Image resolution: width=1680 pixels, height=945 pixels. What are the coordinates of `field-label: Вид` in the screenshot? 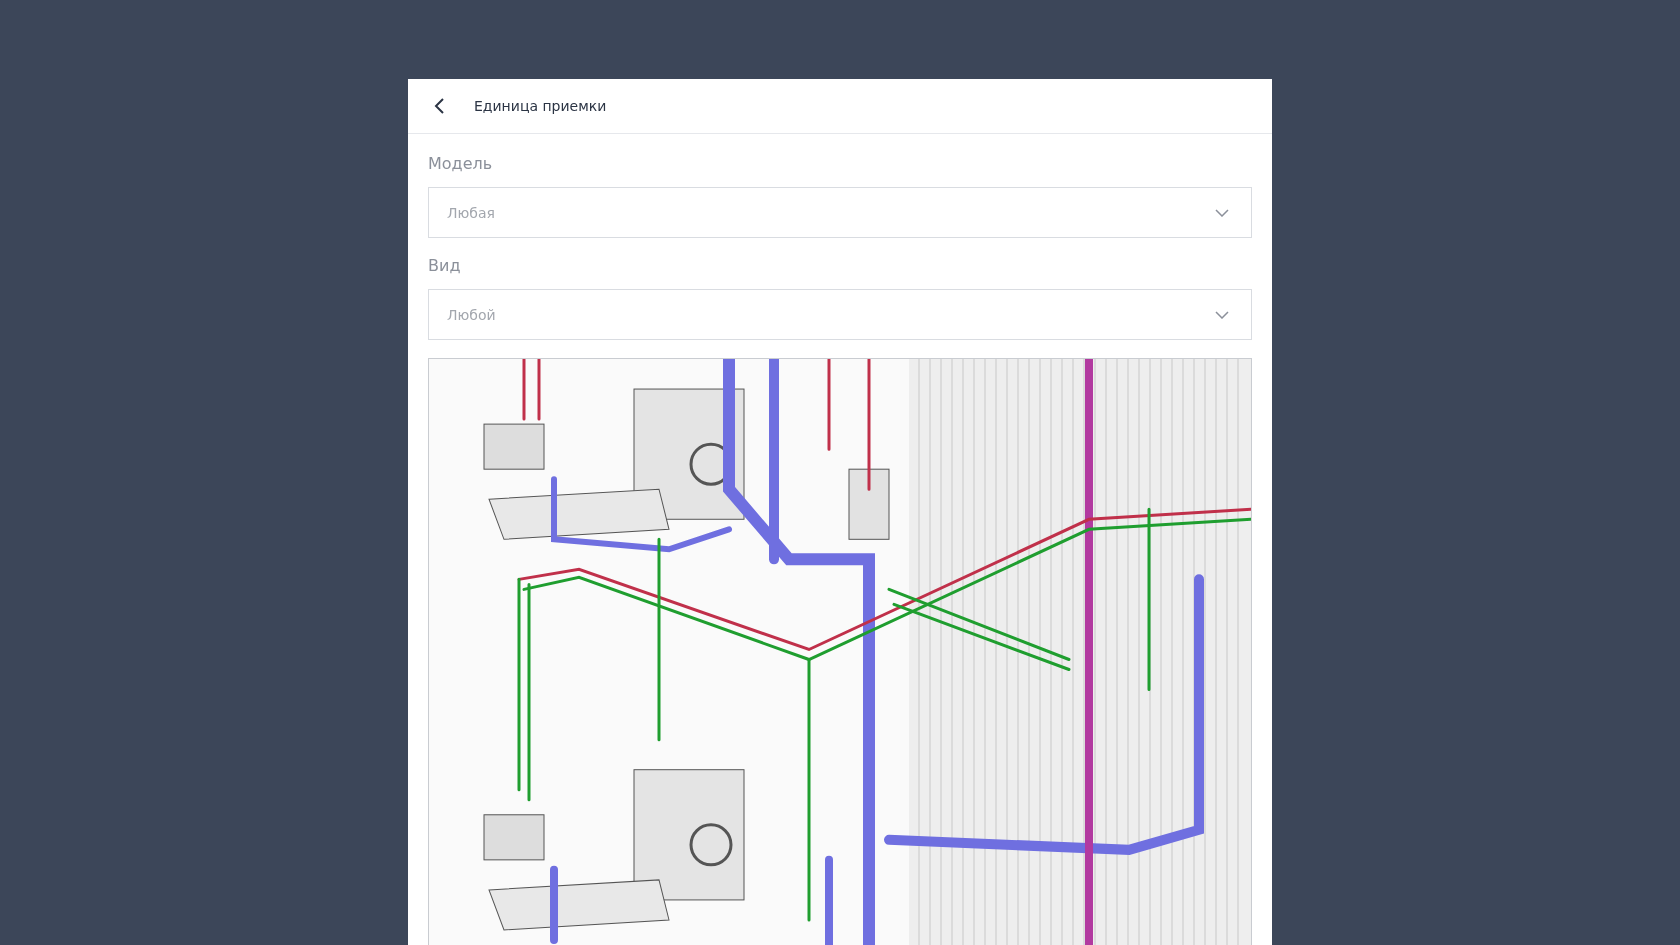 It's located at (444, 265).